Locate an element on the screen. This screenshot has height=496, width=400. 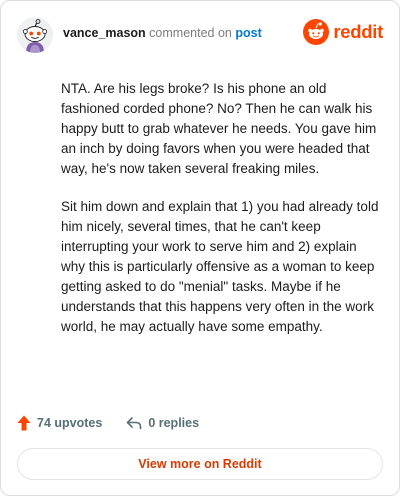
comment-footer: 74 upvotes 0 replies is located at coordinates (108, 423).